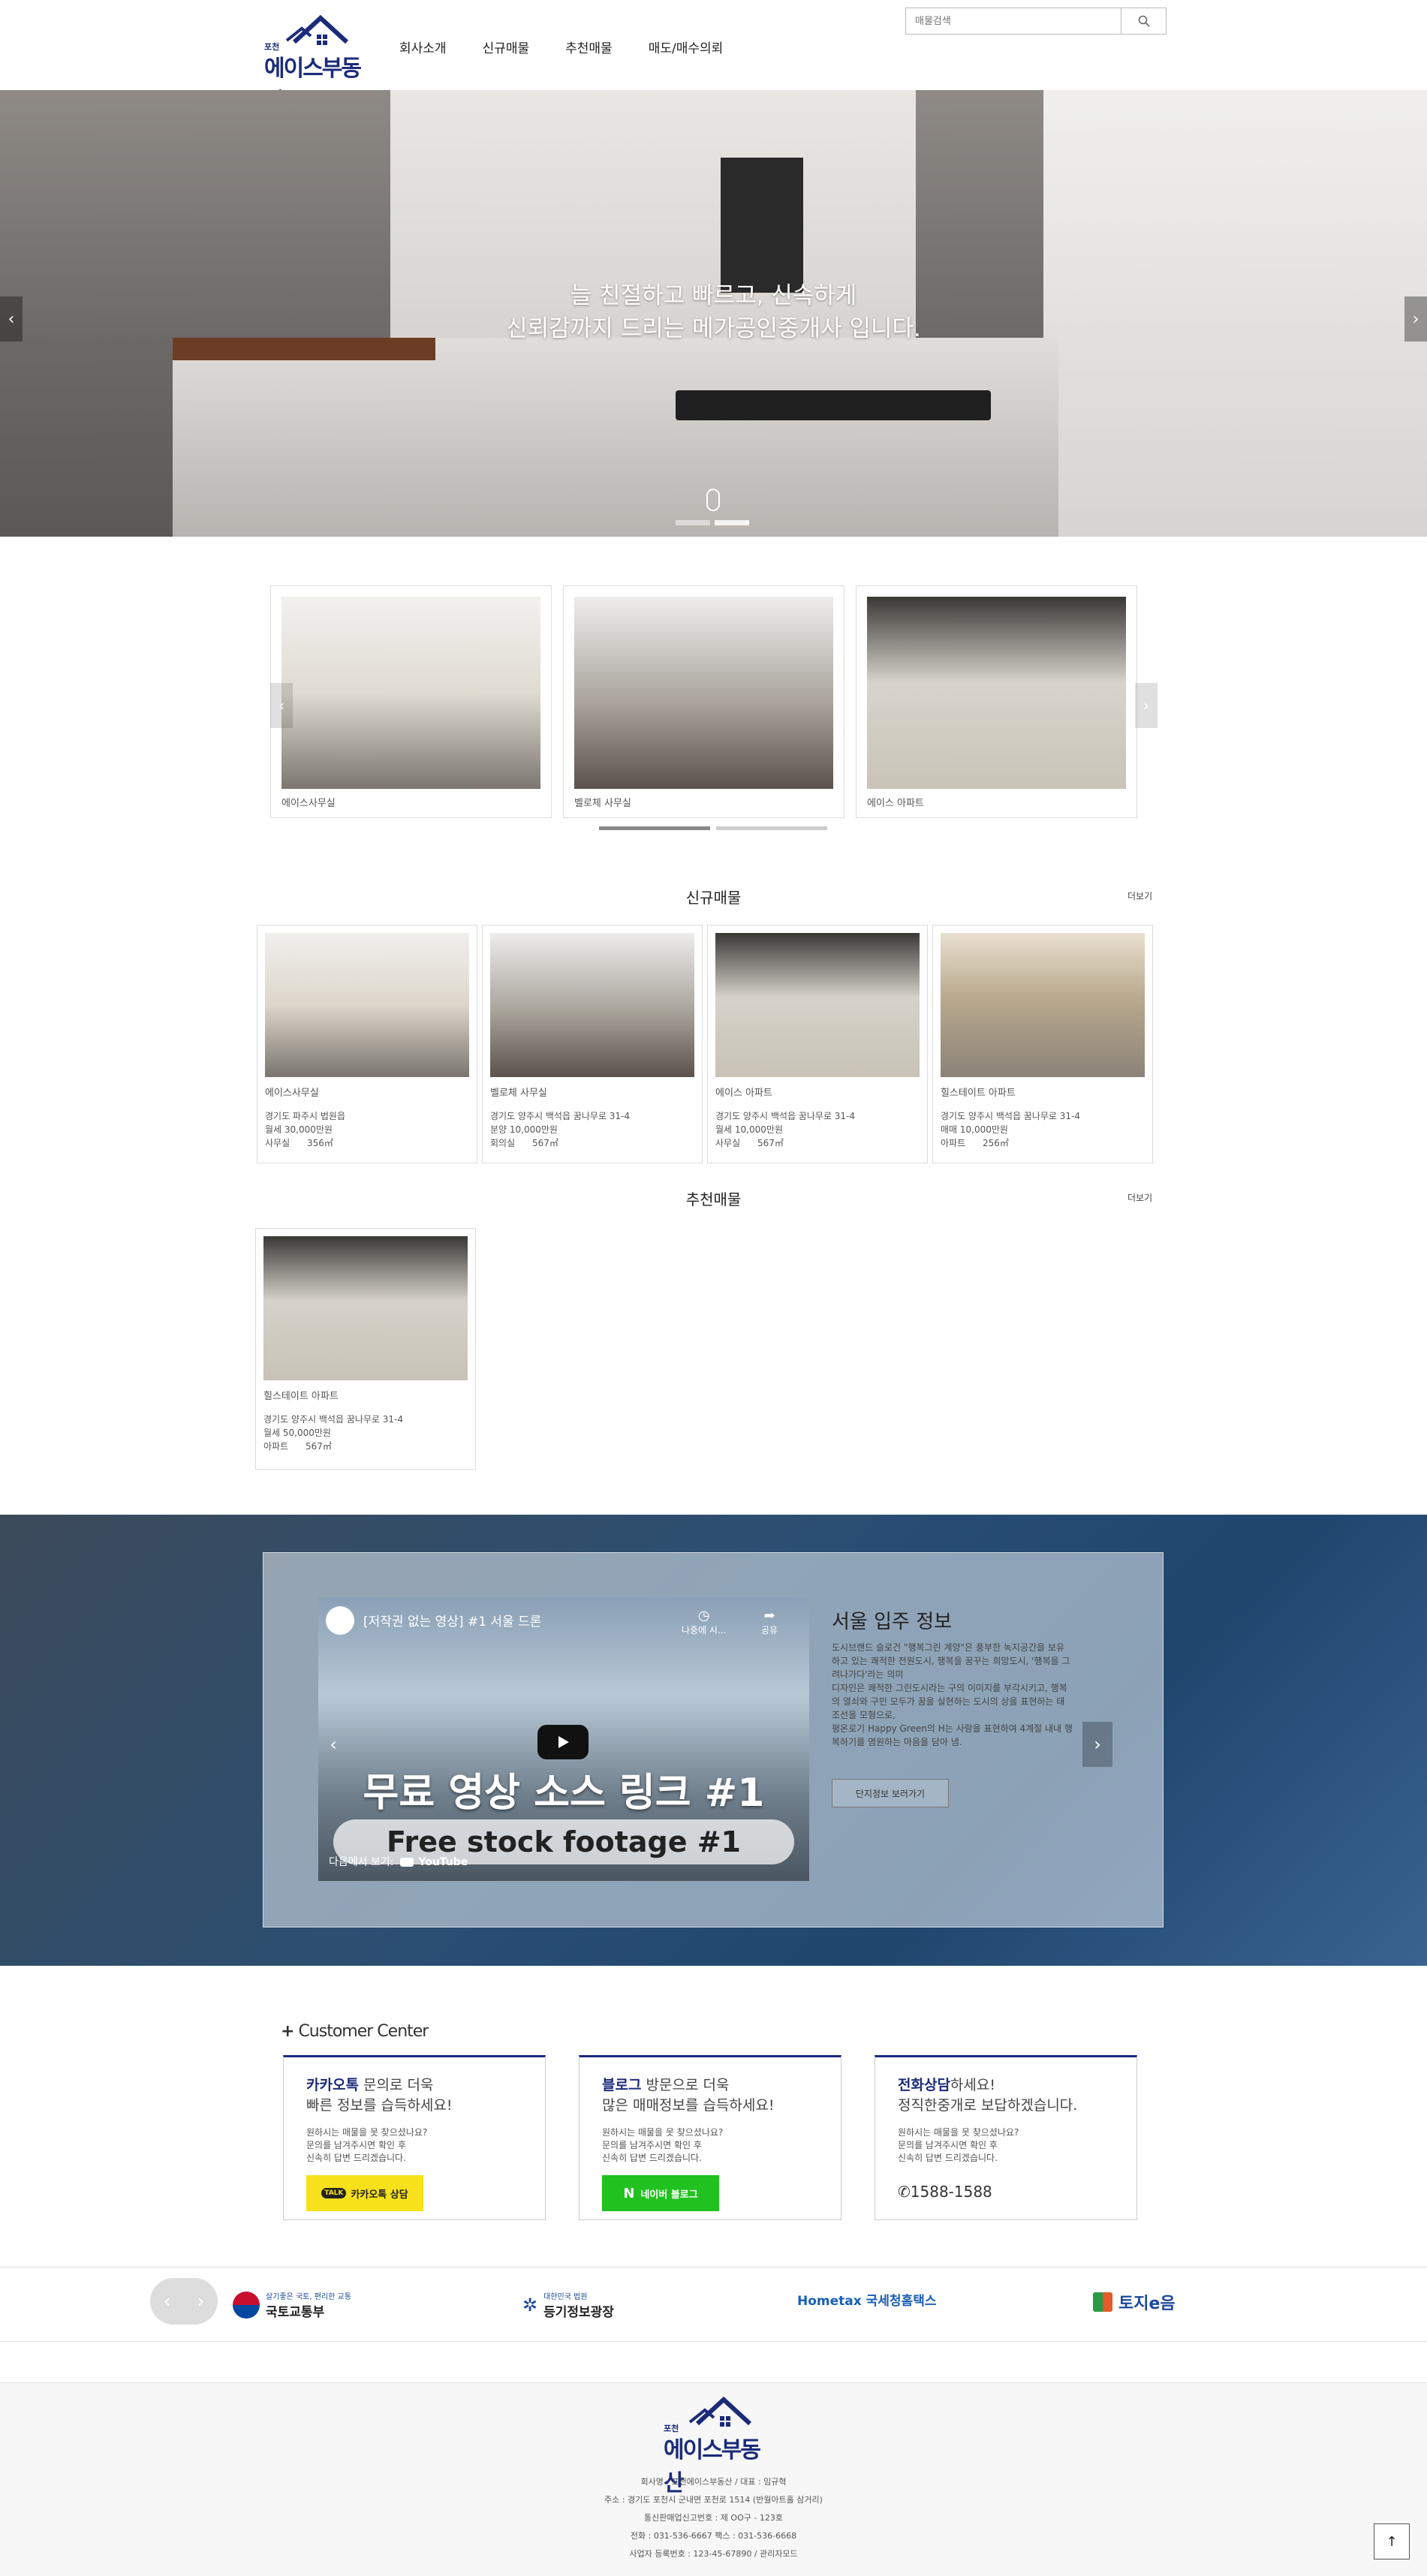 This screenshot has height=2576, width=1427. Describe the element at coordinates (716, 2445) in the screenshot. I see `footer-logo: 포천 에이스부동산` at that location.